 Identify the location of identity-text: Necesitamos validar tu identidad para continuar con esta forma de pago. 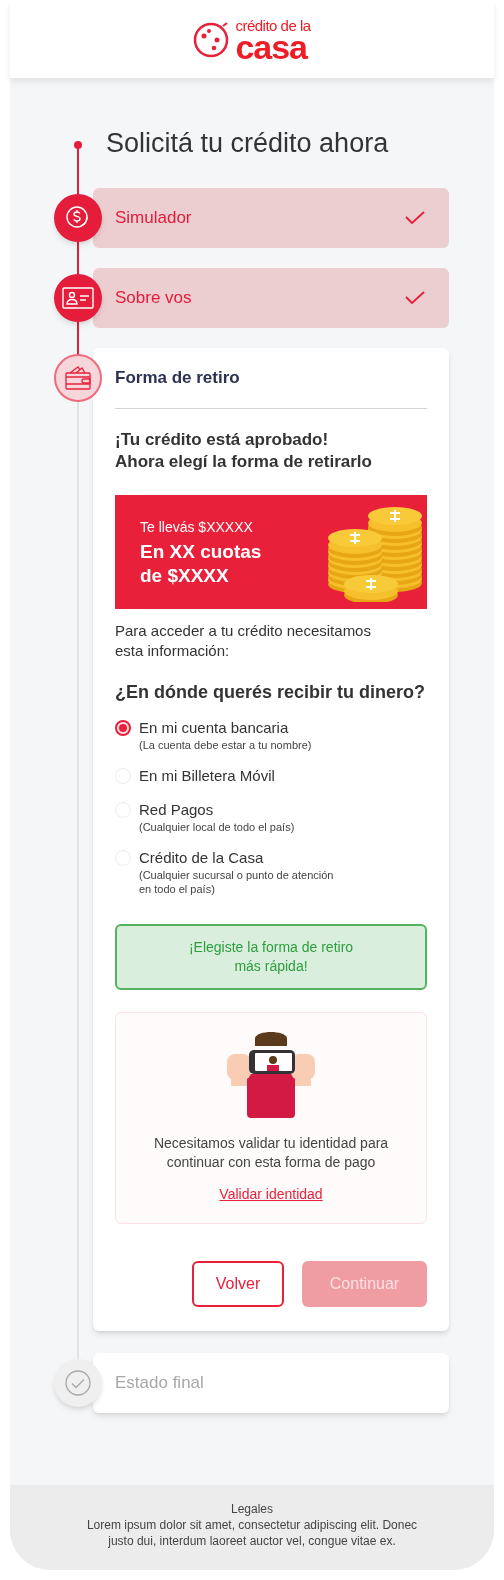
(271, 1153).